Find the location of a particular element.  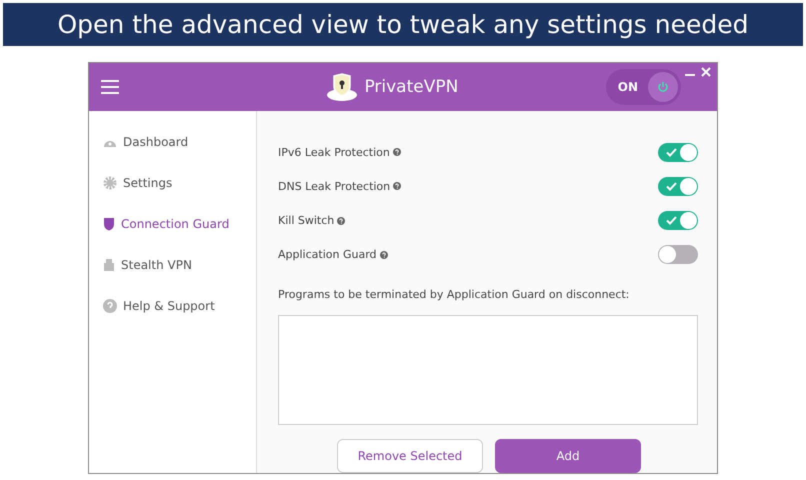

sidebar-label: Connection Guard is located at coordinates (175, 224).